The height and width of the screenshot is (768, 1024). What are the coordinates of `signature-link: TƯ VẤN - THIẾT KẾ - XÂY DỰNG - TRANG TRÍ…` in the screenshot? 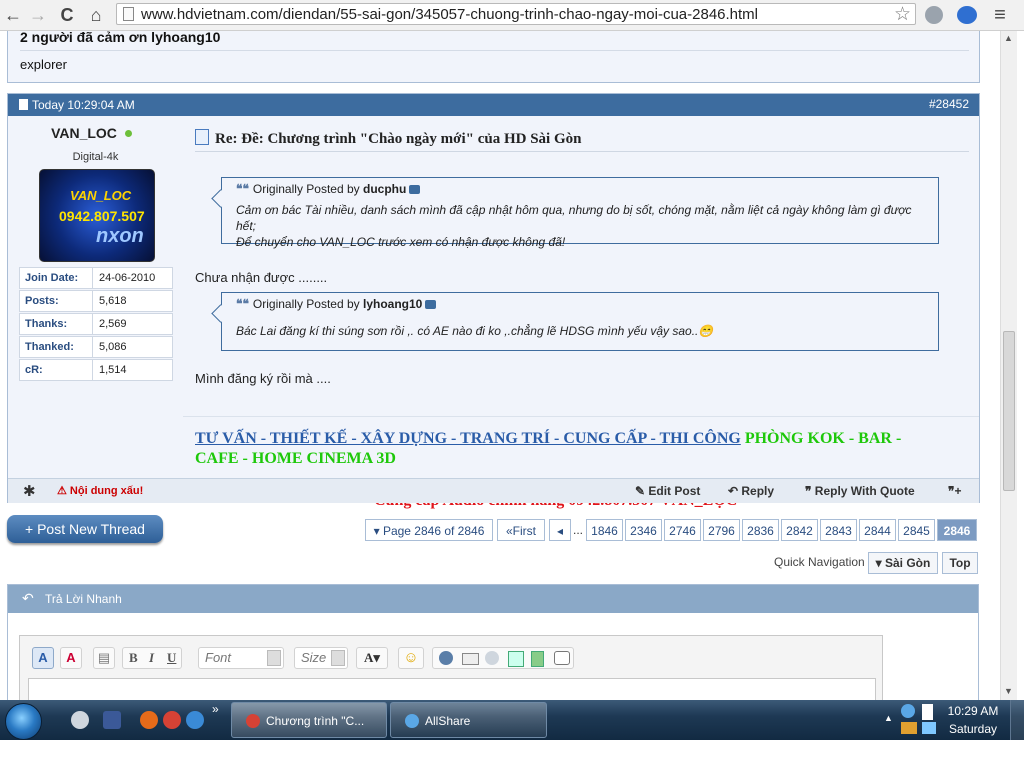 It's located at (468, 438).